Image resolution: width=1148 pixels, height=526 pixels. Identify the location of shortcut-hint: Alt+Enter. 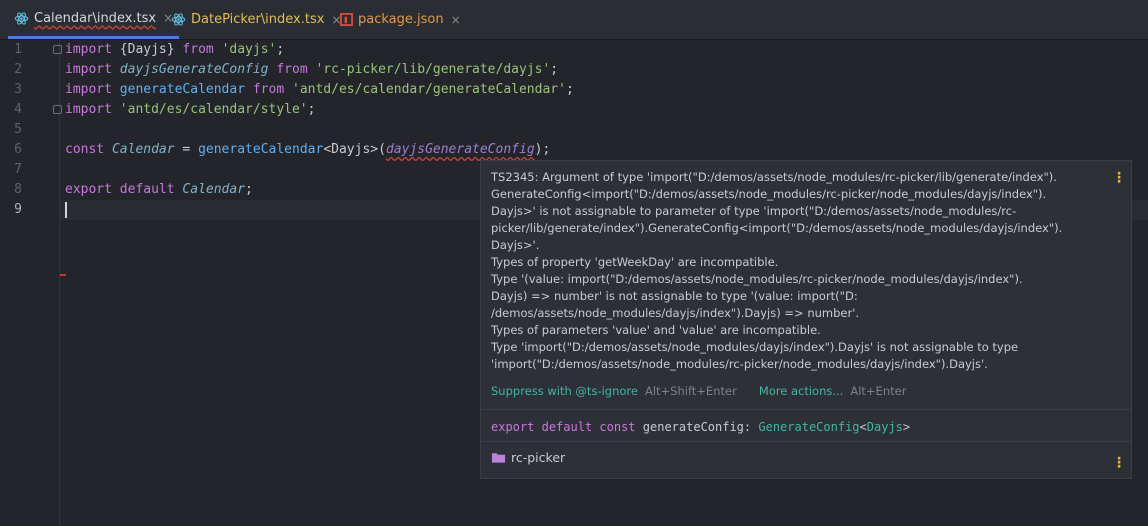
(878, 391).